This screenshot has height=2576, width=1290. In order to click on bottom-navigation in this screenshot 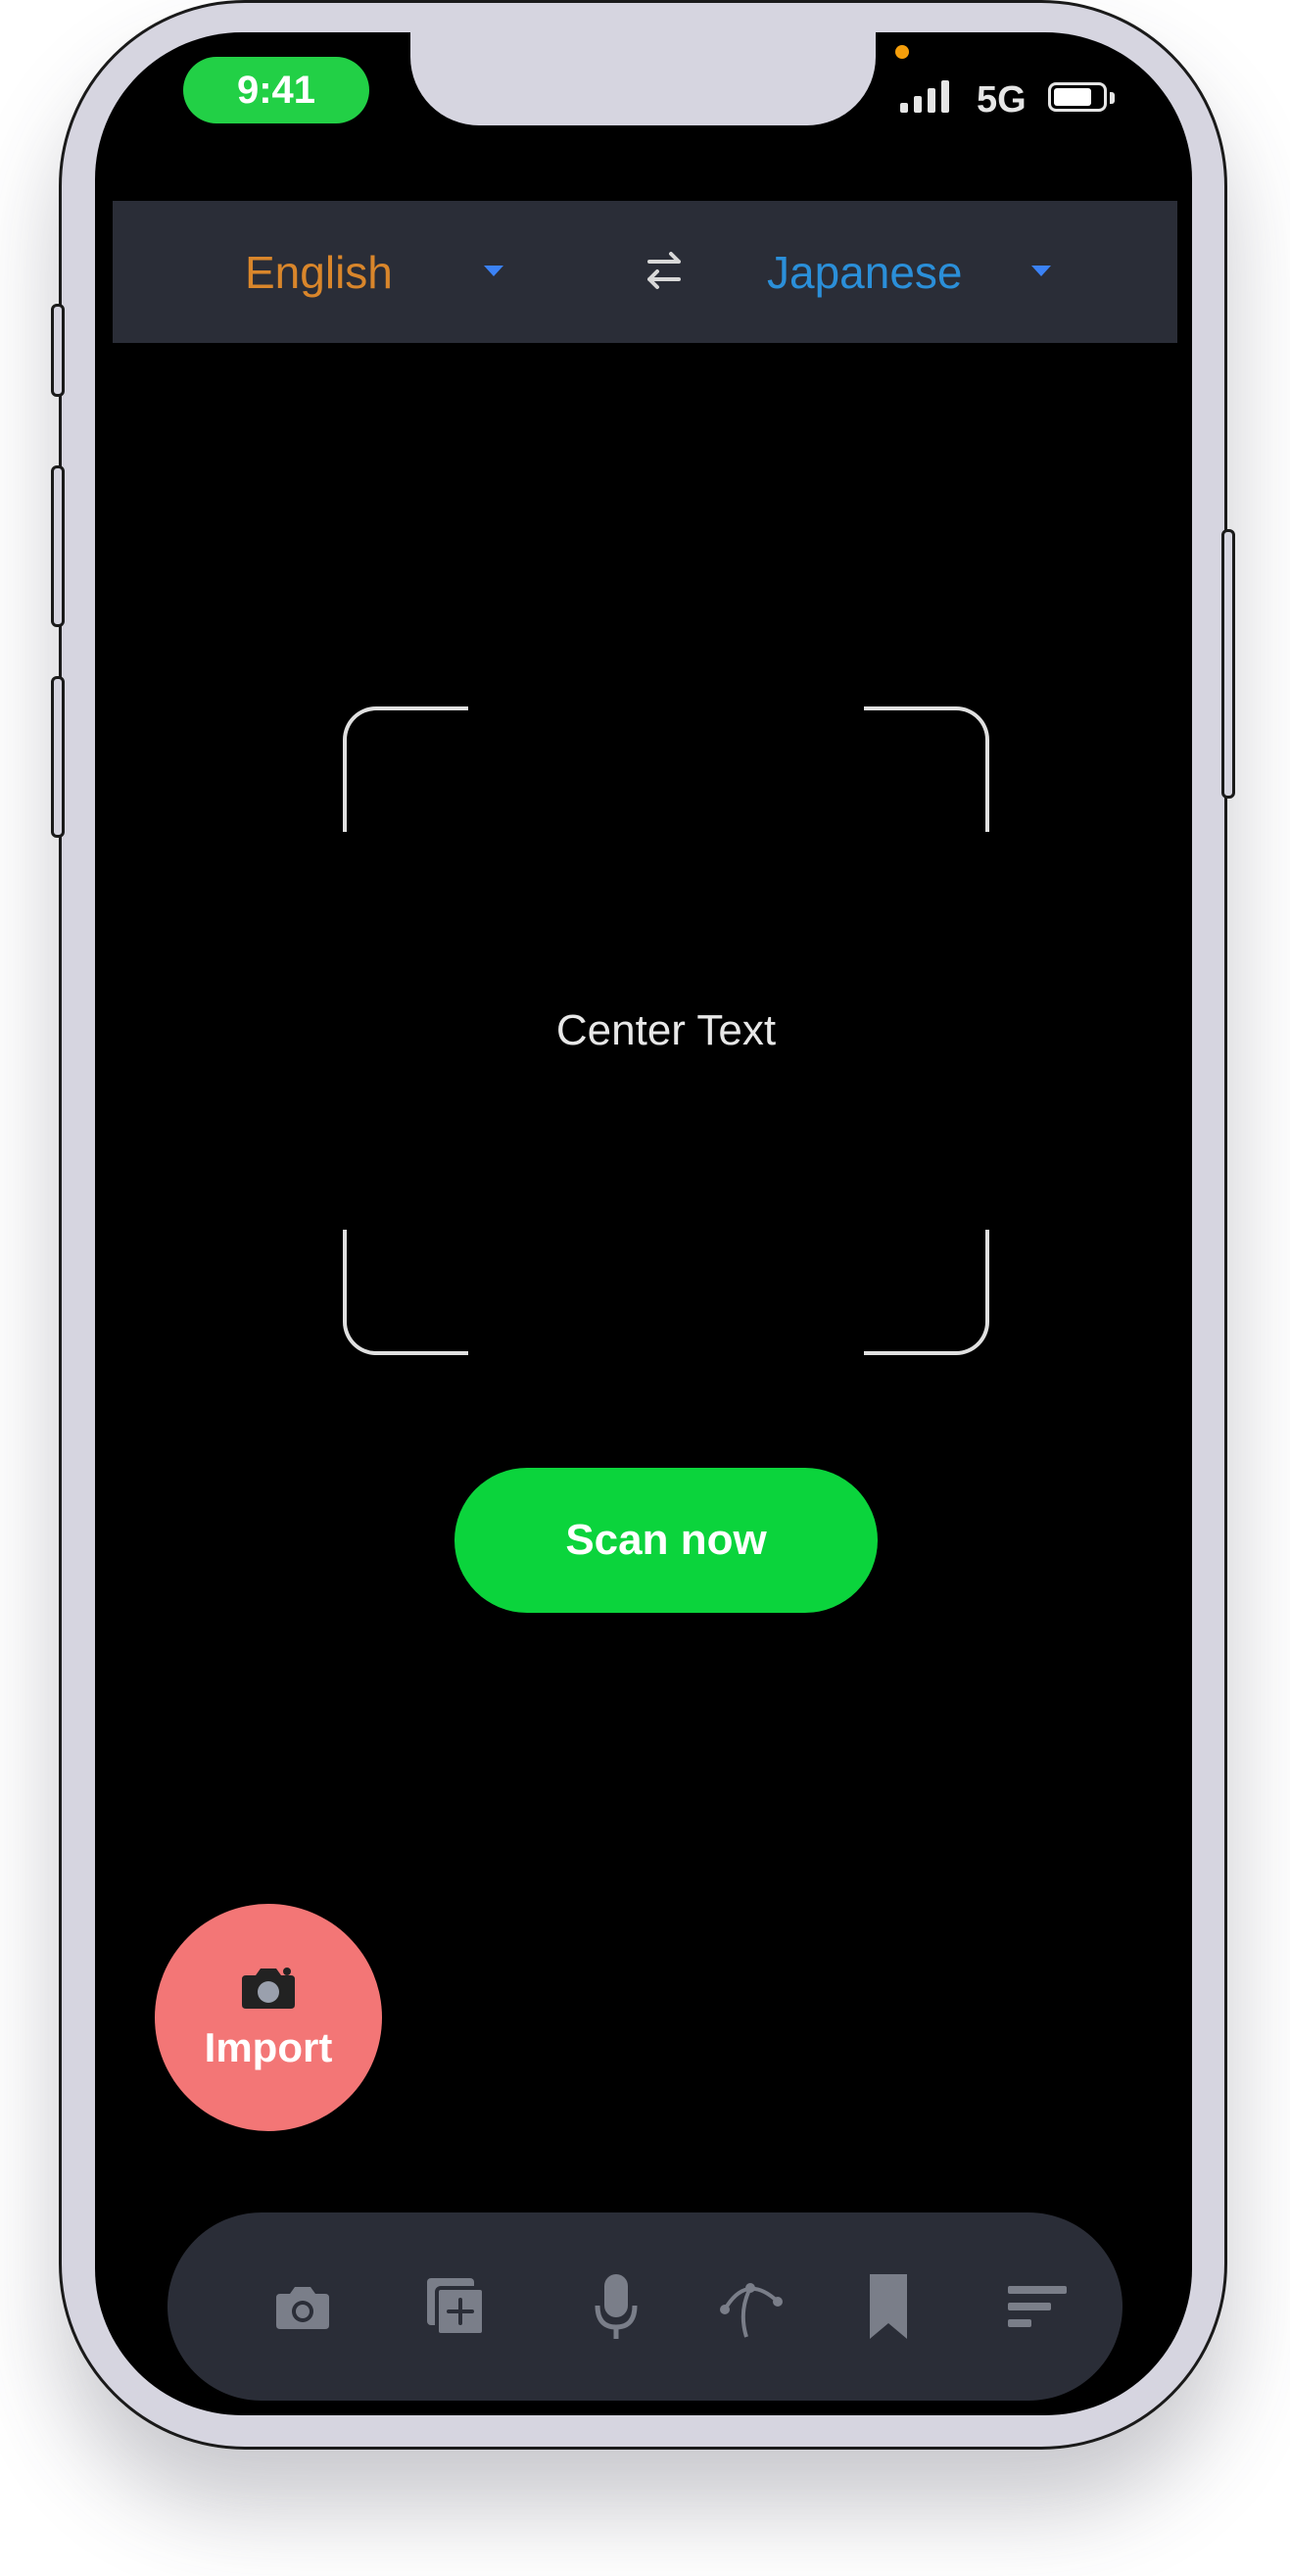, I will do `click(645, 2306)`.